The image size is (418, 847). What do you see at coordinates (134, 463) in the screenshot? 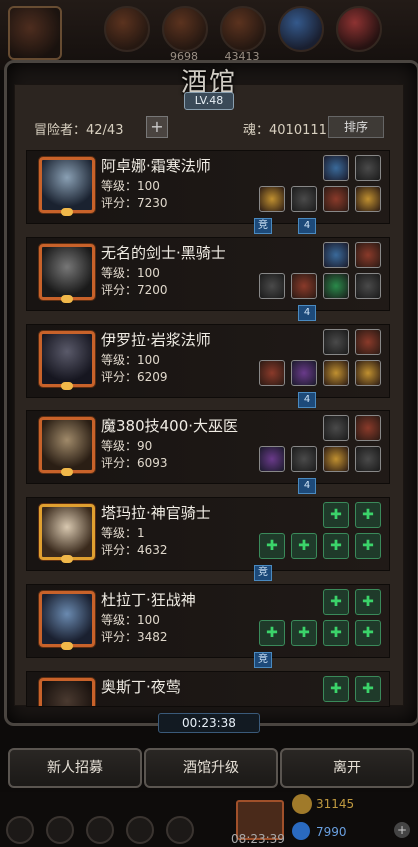
I see `hero-score: 评分：6093` at bounding box center [134, 463].